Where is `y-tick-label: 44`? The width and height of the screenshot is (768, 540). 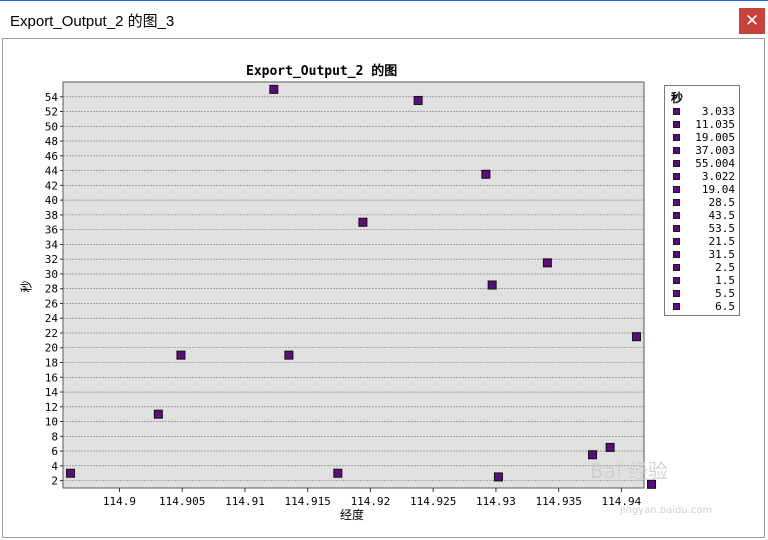 y-tick-label: 44 is located at coordinates (52, 171).